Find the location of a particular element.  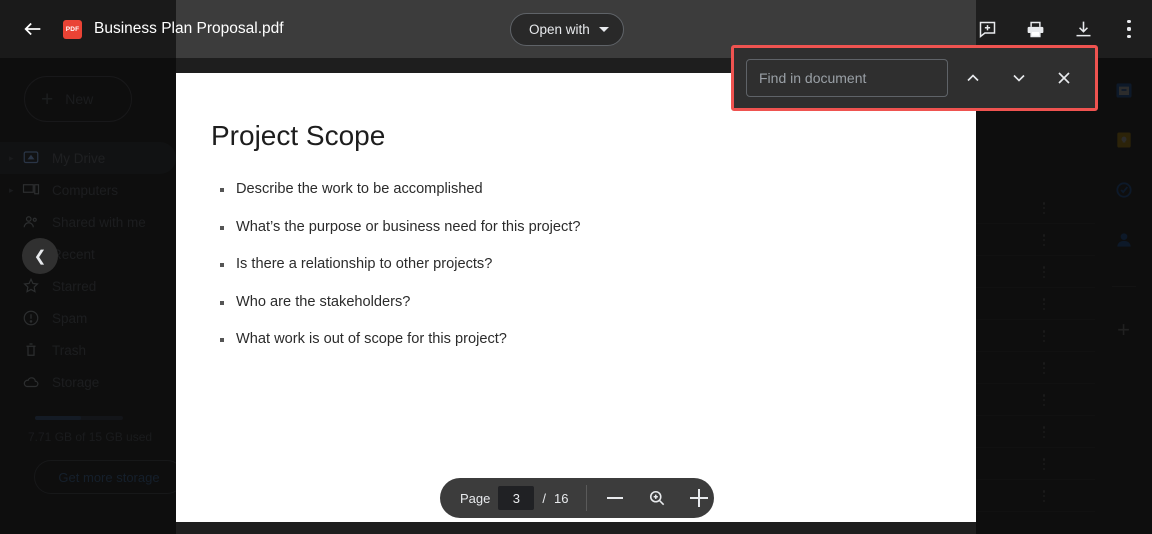

page-title: Project Scope is located at coordinates (298, 135).